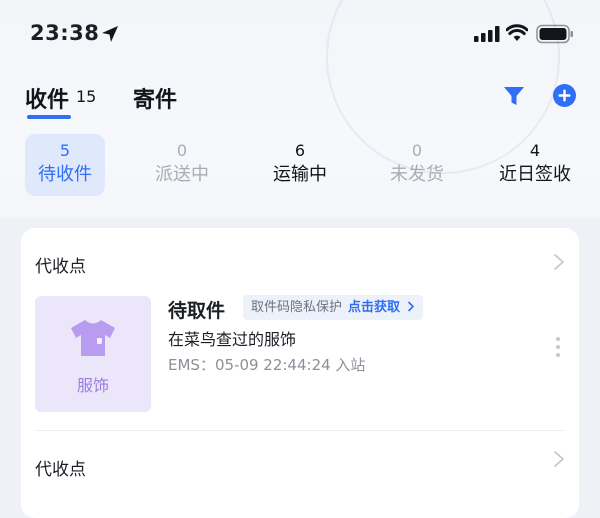  I want to click on more-vertical-icon, so click(558, 347).